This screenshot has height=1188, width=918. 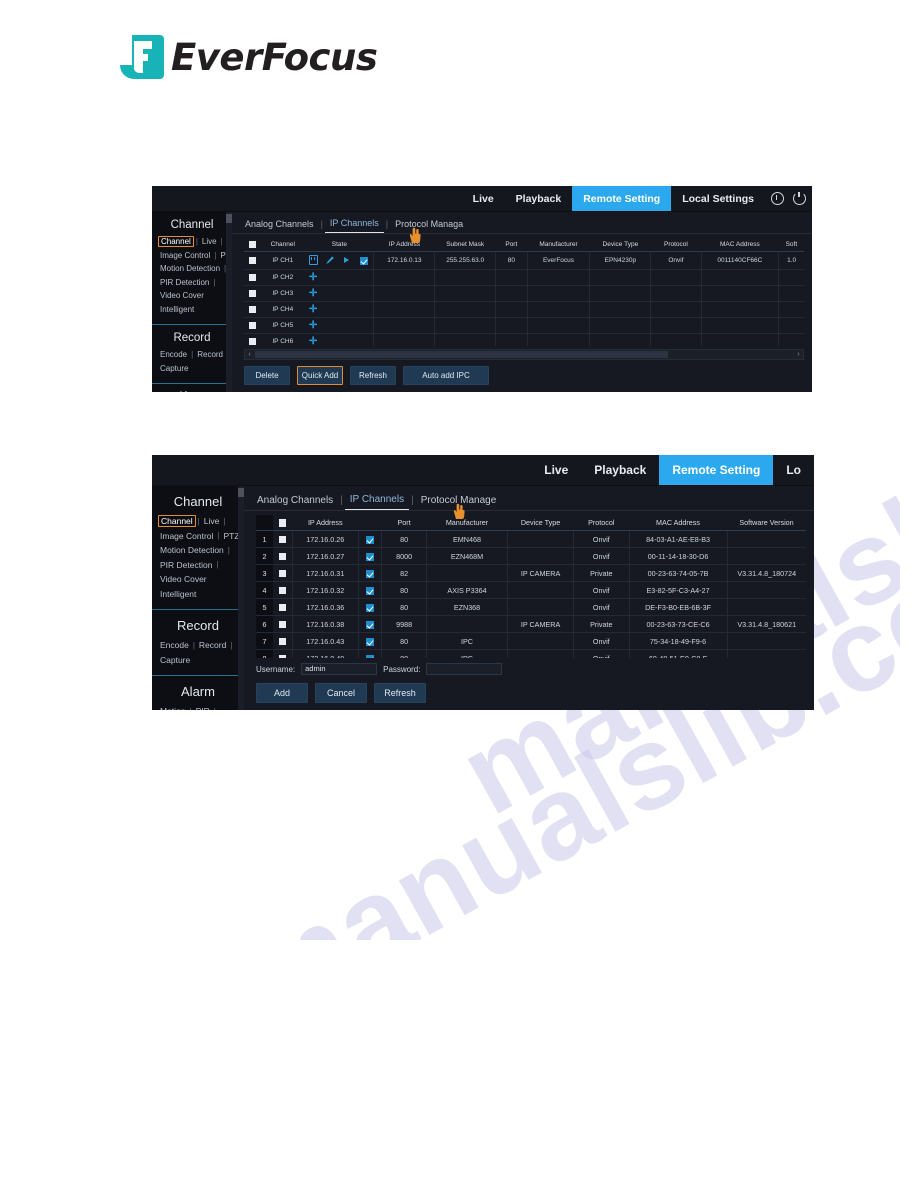 What do you see at coordinates (173, 707) in the screenshot?
I see `sidebar-item-motion: Motion` at bounding box center [173, 707].